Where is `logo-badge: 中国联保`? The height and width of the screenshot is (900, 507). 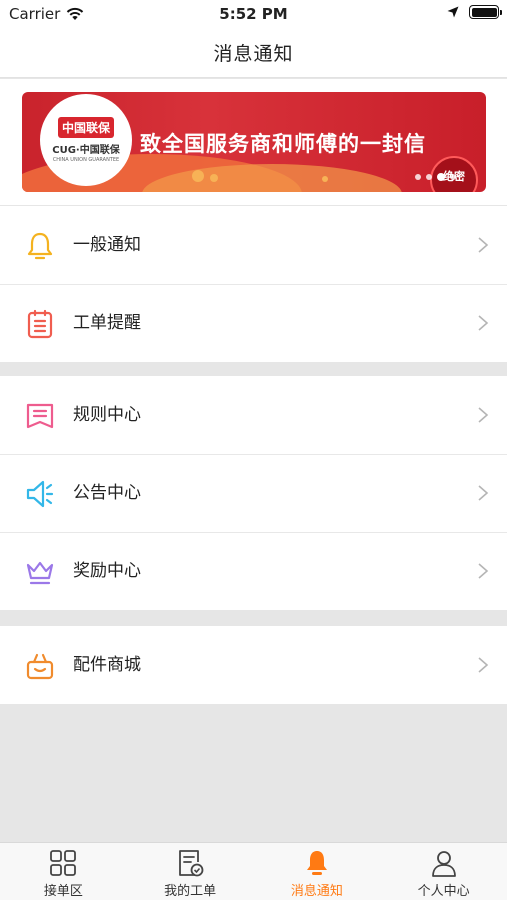
logo-badge: 中国联保 is located at coordinates (85, 127).